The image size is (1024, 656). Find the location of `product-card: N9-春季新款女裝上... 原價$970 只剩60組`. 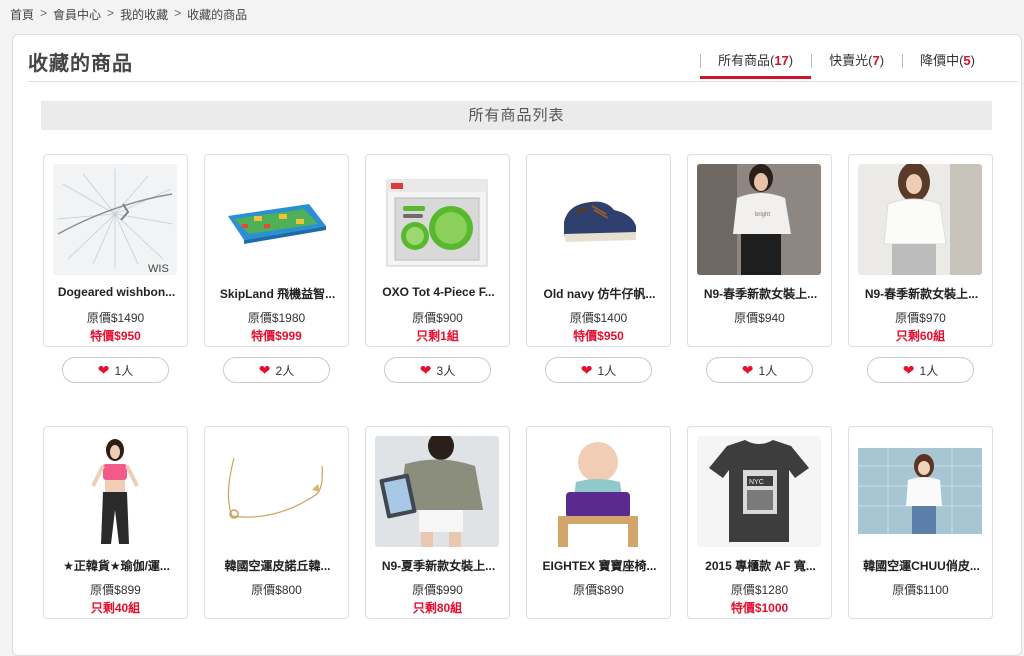

product-card: N9-春季新款女裝上... 原價$970 只剩60組 is located at coordinates (920, 250).